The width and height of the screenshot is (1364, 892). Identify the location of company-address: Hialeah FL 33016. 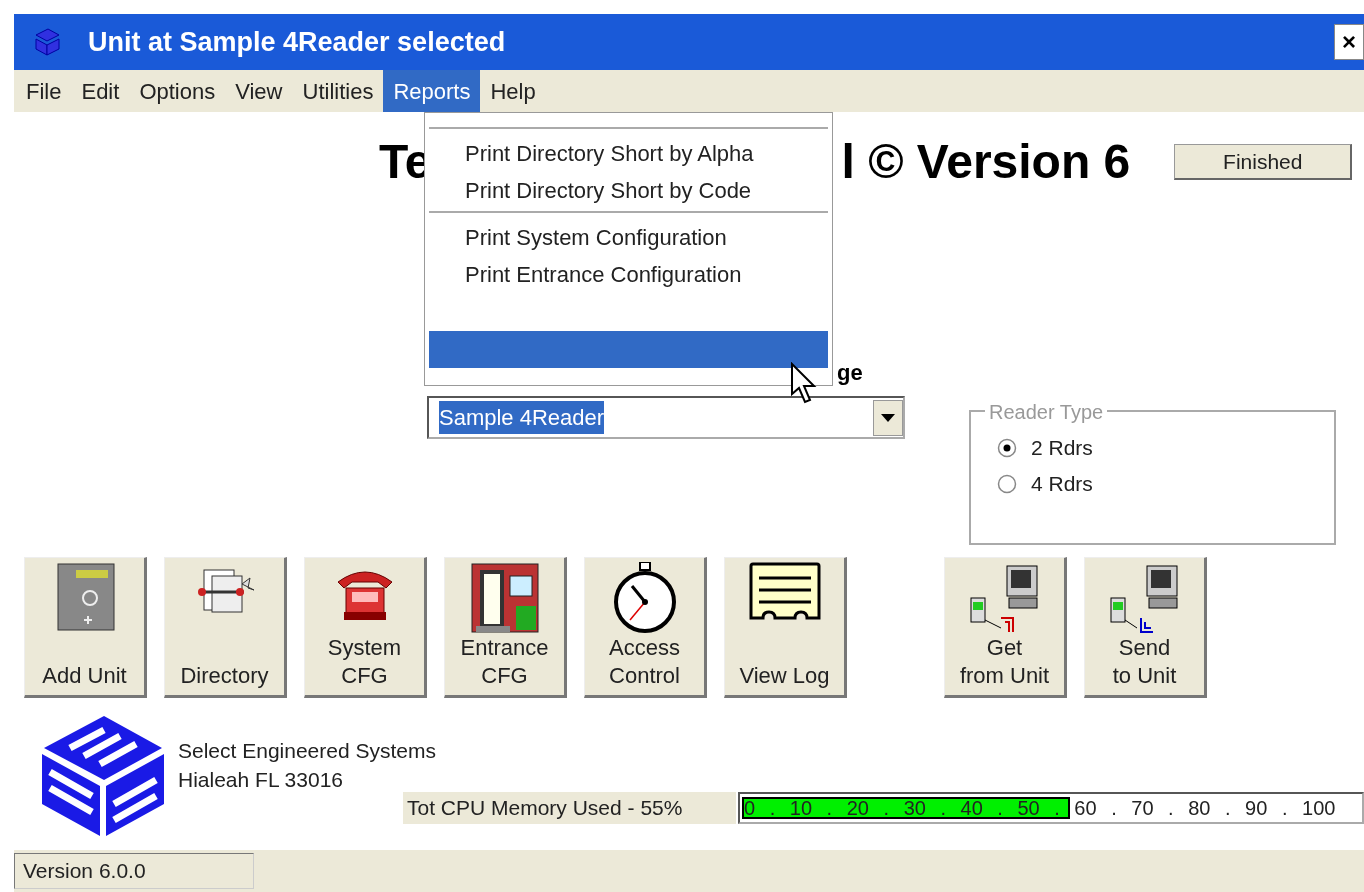
(261, 780).